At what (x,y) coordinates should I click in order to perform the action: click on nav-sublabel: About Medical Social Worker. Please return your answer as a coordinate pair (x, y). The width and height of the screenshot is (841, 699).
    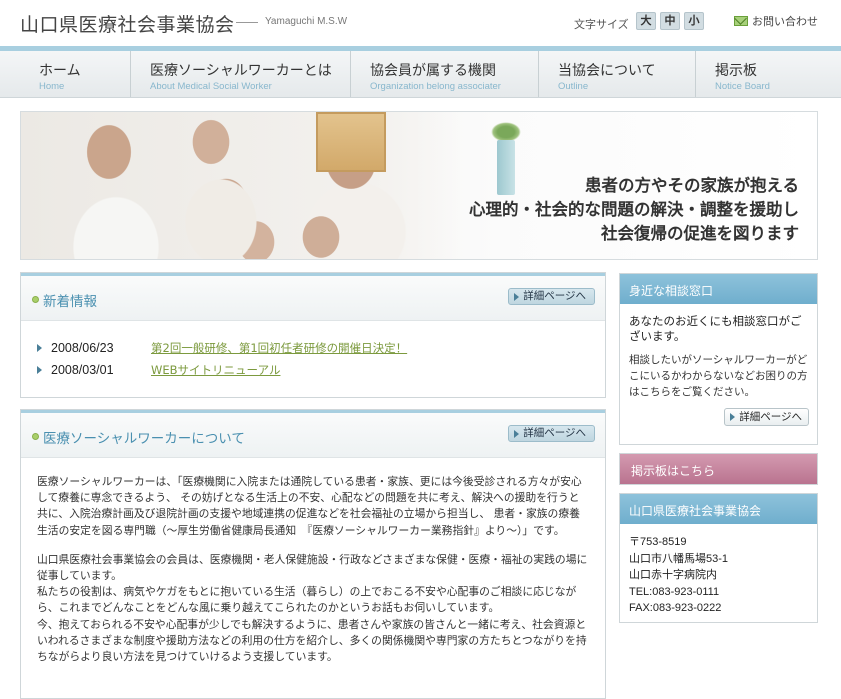
    Looking at the image, I should click on (211, 86).